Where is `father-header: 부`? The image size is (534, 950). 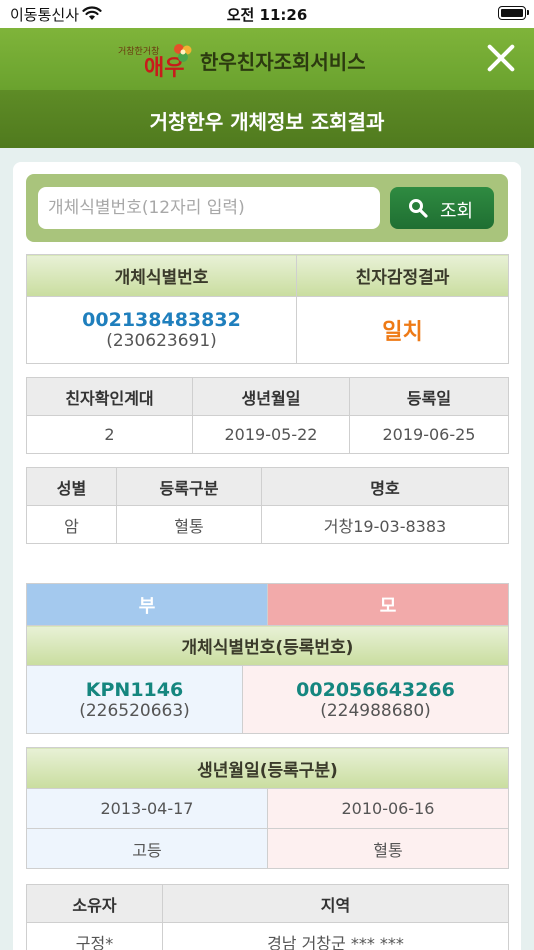 father-header: 부 is located at coordinates (147, 604).